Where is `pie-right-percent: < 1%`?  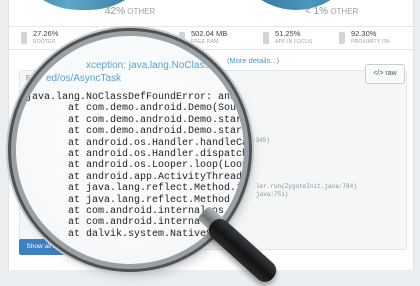
pie-right-percent: < 1% is located at coordinates (317, 11).